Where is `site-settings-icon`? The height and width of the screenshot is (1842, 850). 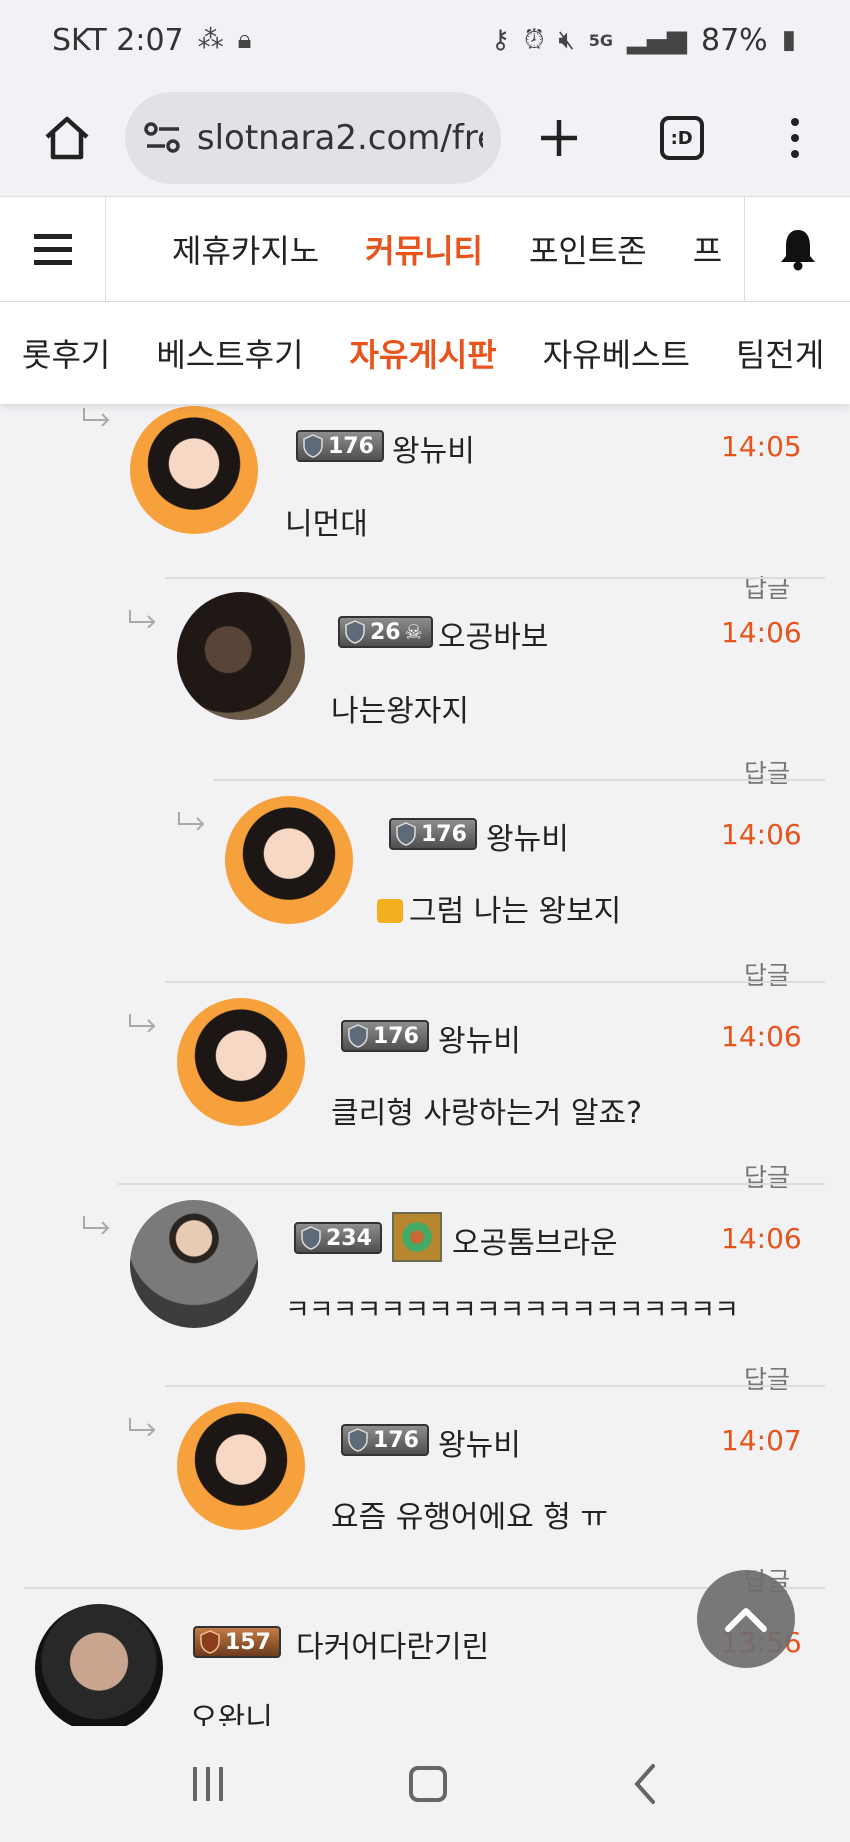 site-settings-icon is located at coordinates (163, 138).